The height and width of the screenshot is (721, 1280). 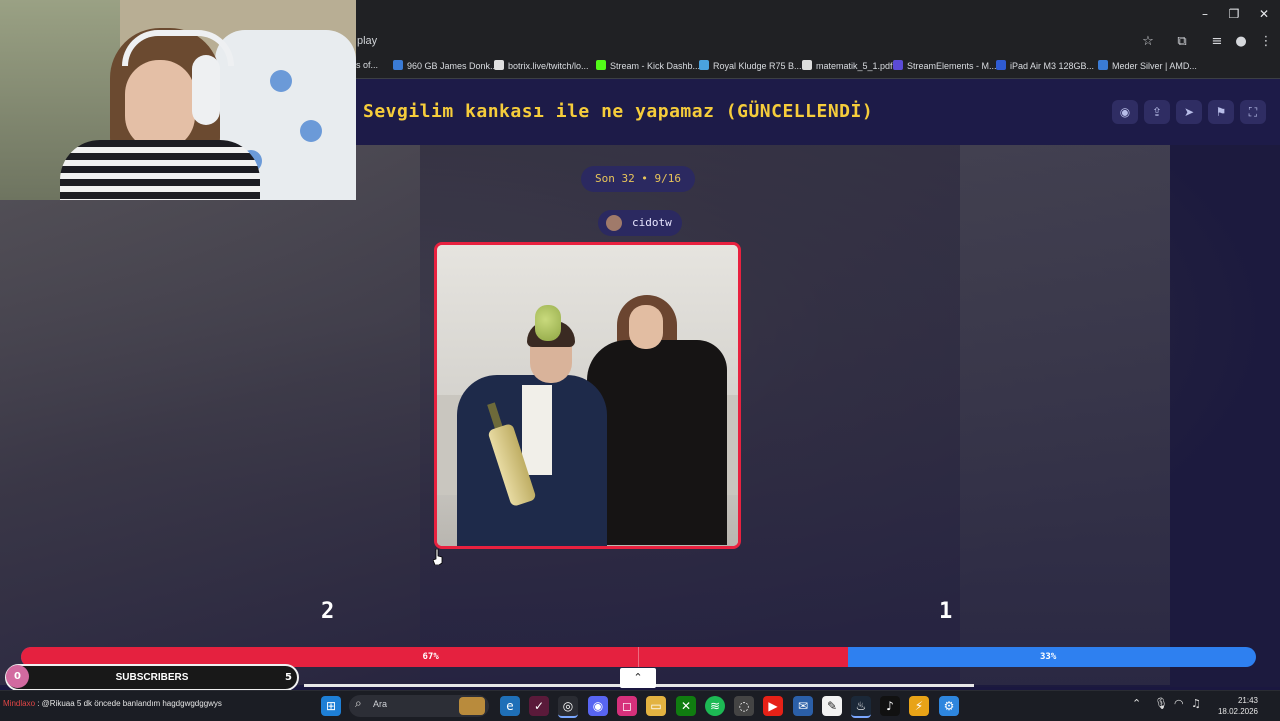 What do you see at coordinates (19, 703) in the screenshot?
I see `chat-username: Mindlaxo` at bounding box center [19, 703].